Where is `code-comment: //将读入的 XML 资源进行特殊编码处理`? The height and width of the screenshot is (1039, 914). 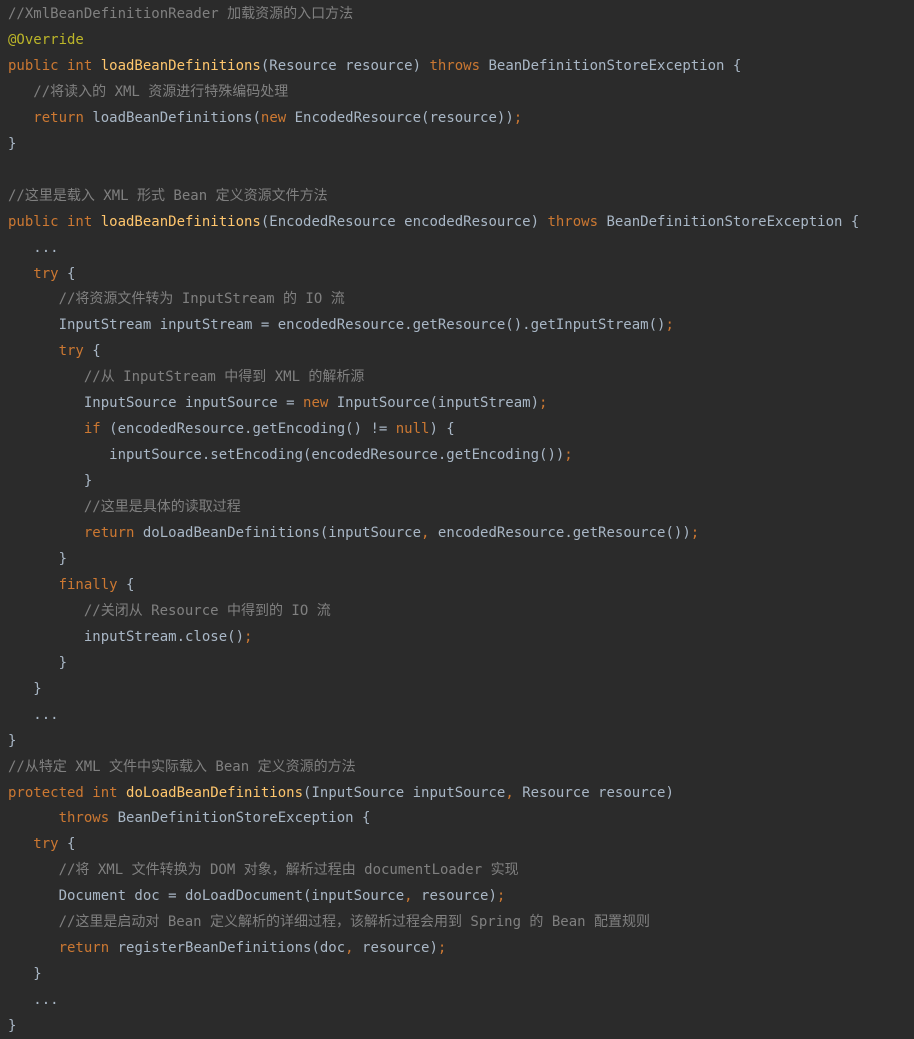 code-comment: //将读入的 XML 资源进行特殊编码处理 is located at coordinates (148, 91).